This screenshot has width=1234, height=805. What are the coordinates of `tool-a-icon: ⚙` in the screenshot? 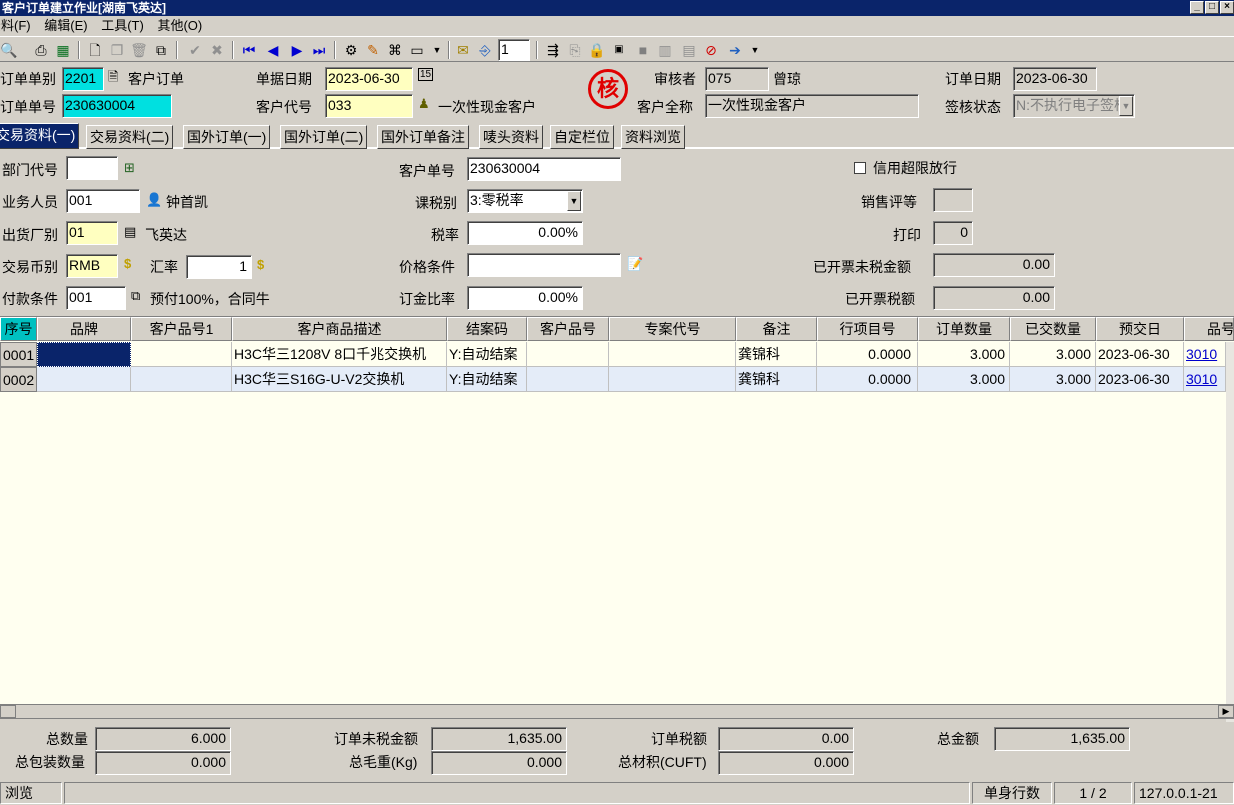 It's located at (351, 50).